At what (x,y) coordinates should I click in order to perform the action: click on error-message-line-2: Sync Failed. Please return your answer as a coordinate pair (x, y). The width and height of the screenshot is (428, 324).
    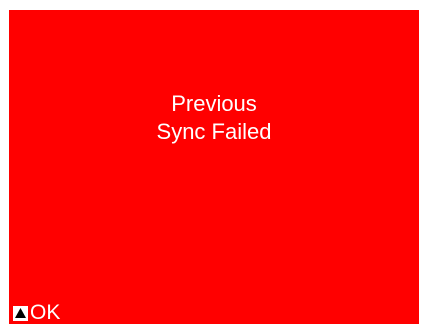
    Looking at the image, I should click on (214, 131).